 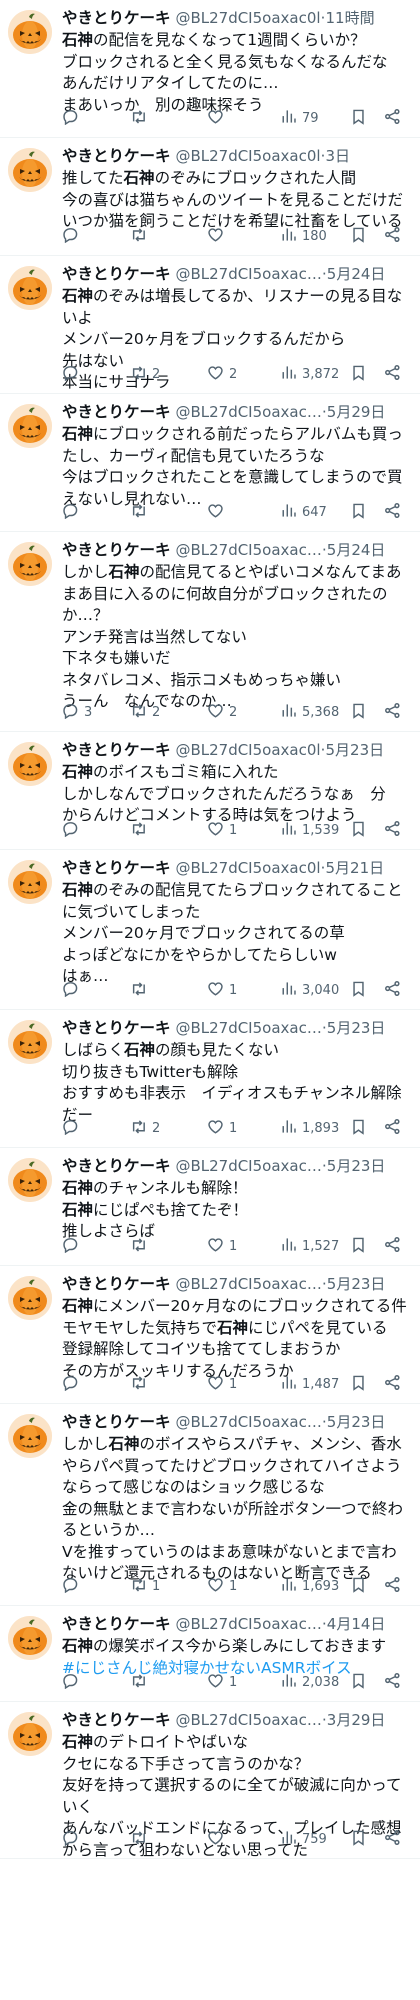 I want to click on views-button: 1,527, so click(x=309, y=1246).